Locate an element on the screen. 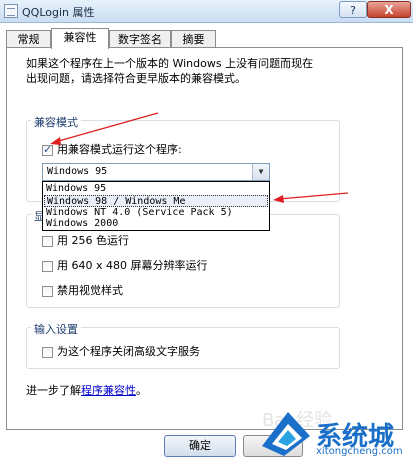  description-line-1: 如果这个程序在上一个版本的 Windows 上没有问题而现在 is located at coordinates (170, 63).